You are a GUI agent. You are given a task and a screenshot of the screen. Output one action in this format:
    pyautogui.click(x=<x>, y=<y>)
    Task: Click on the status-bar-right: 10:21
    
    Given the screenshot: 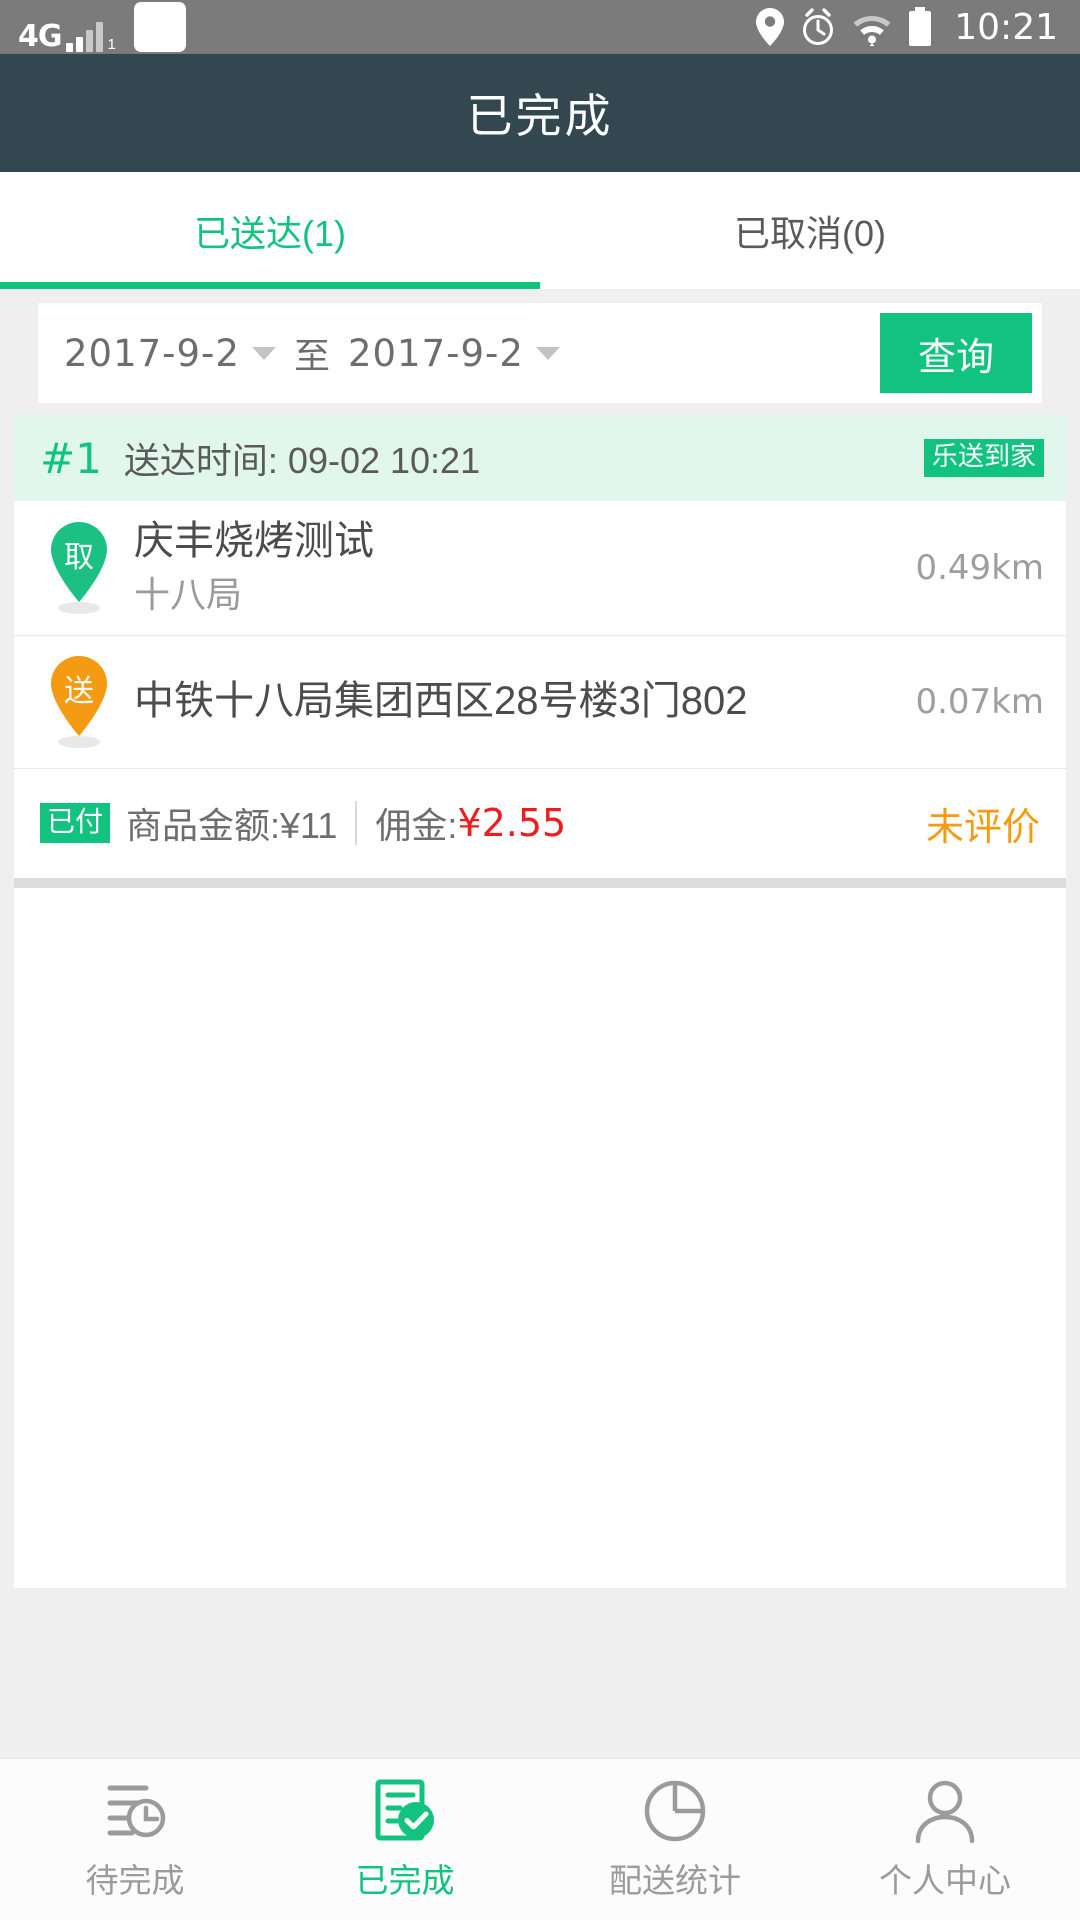 What is the action you would take?
    pyautogui.click(x=907, y=27)
    